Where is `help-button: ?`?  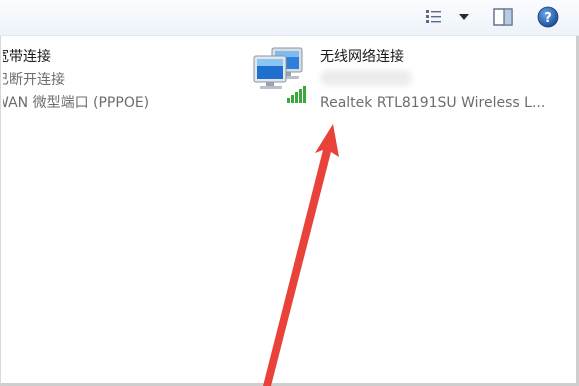
help-button: ? is located at coordinates (548, 17).